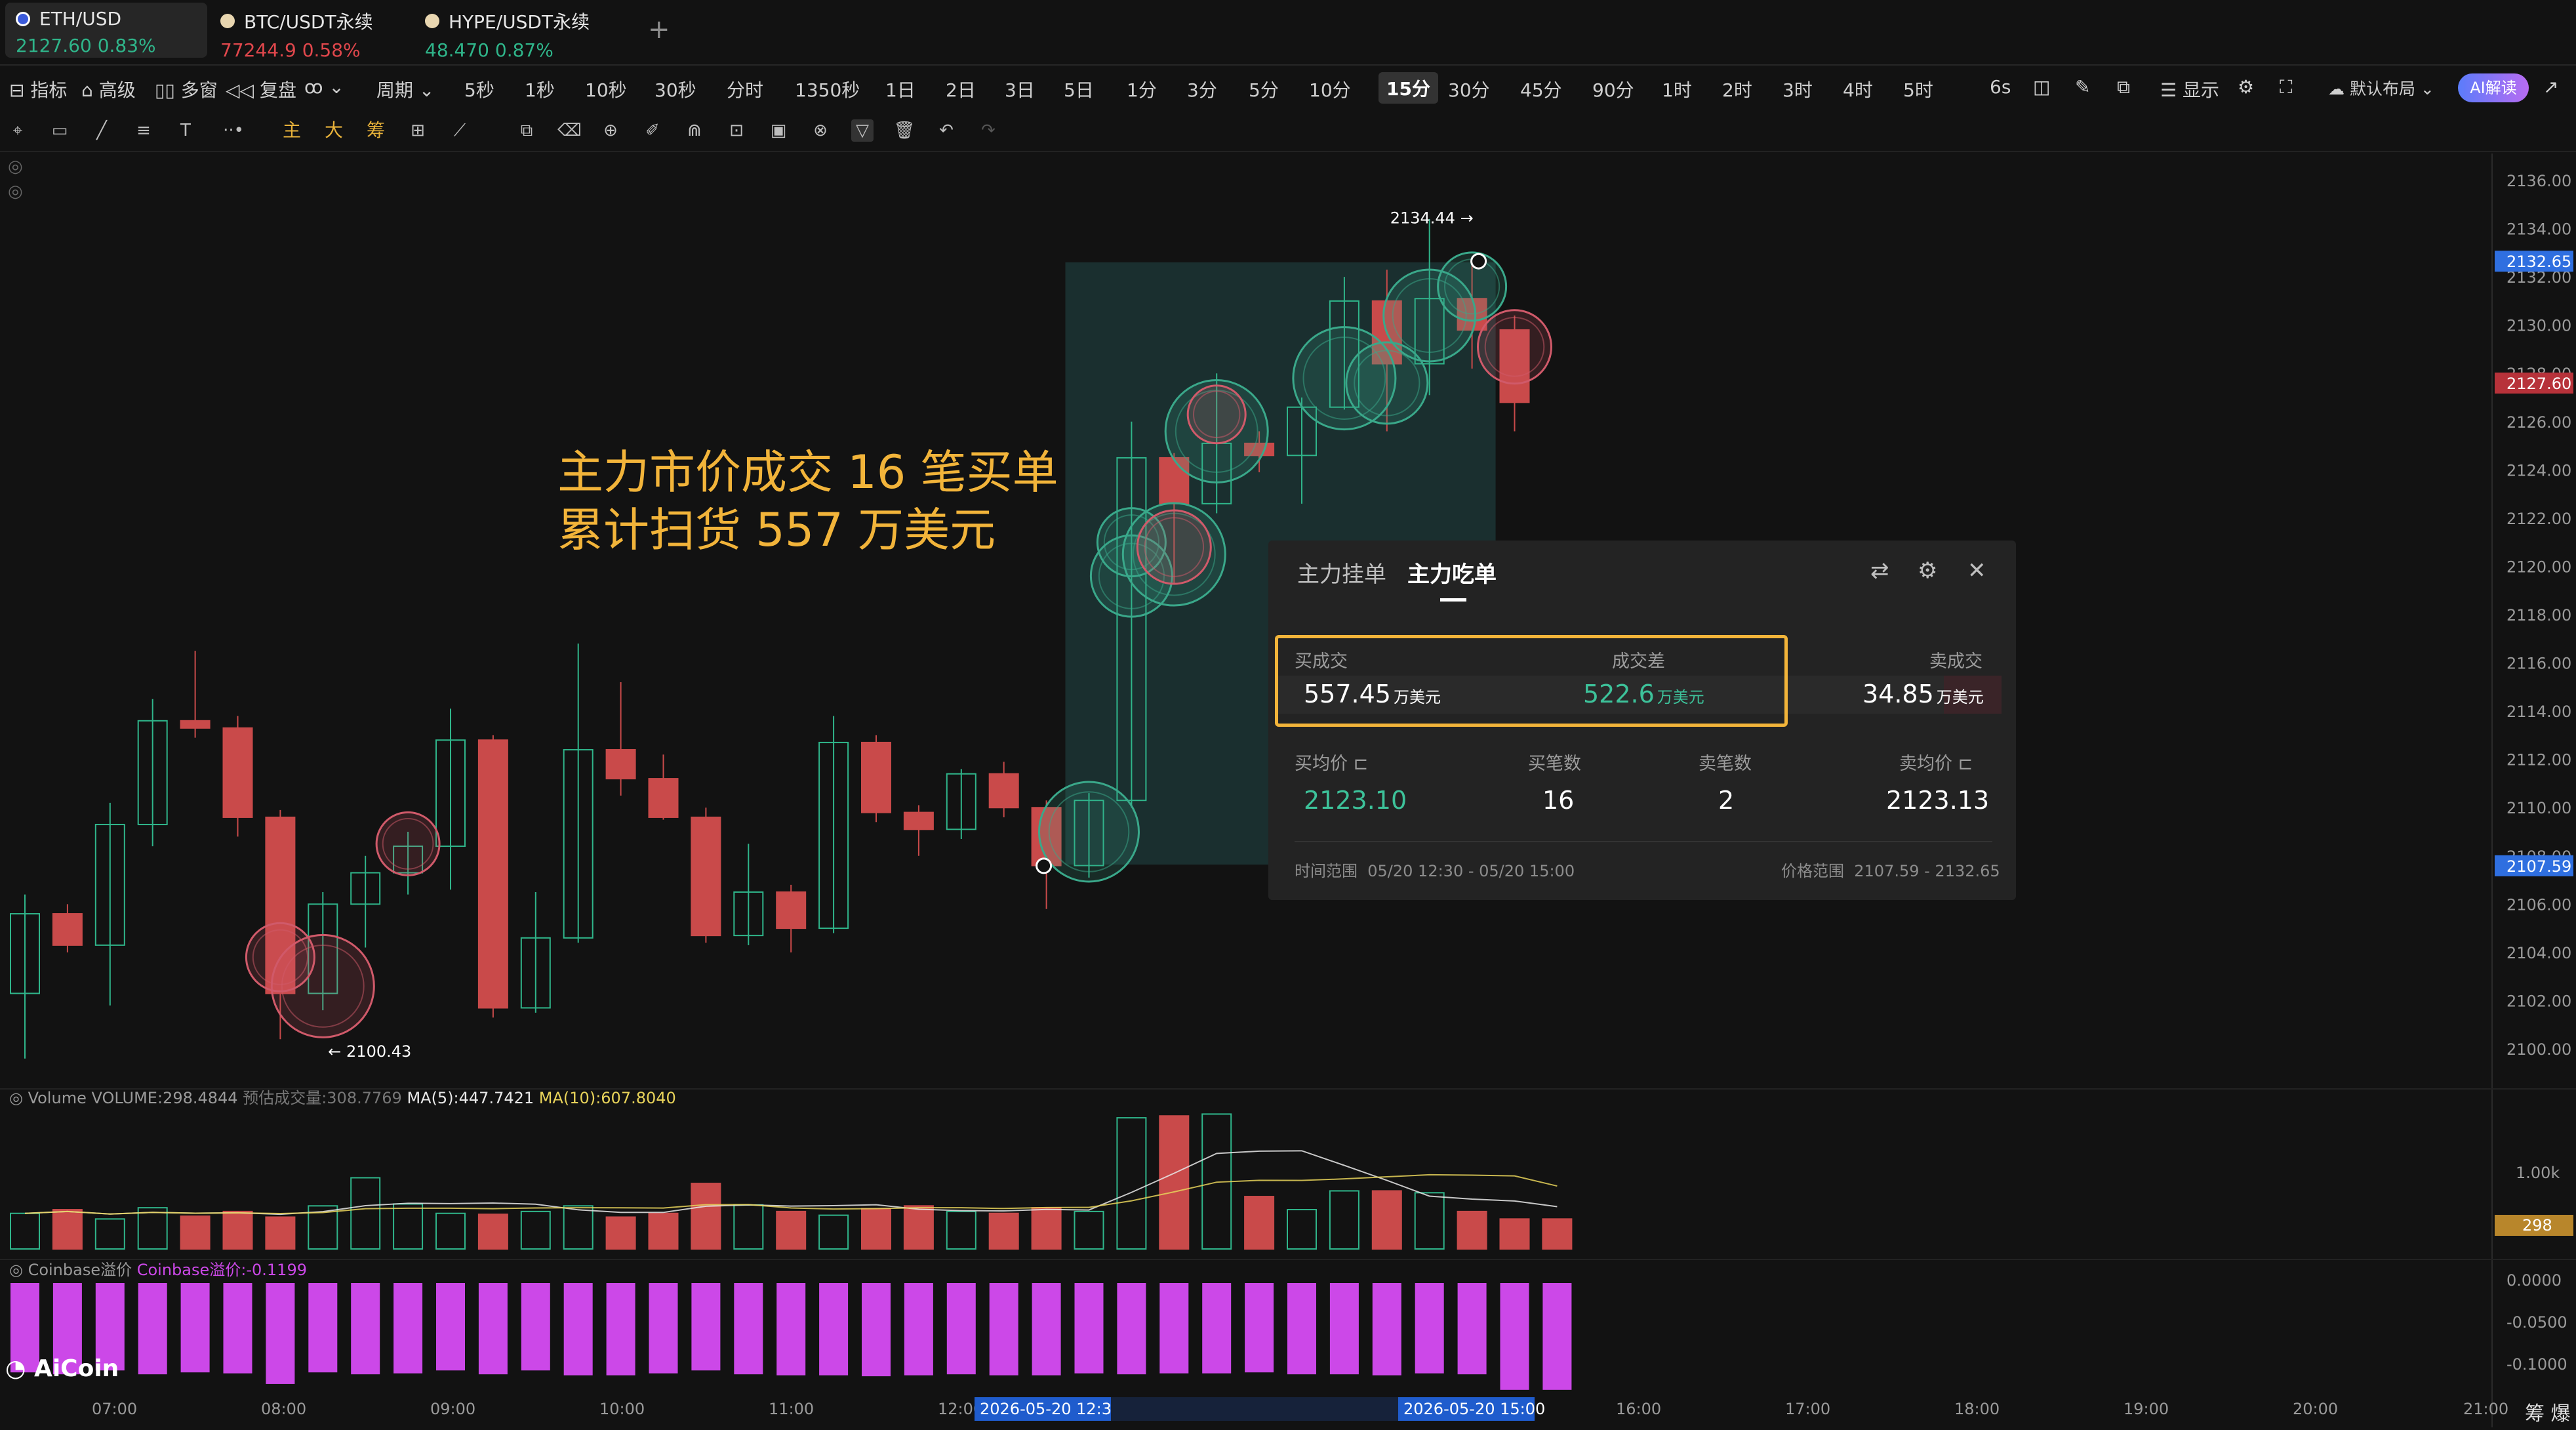 The height and width of the screenshot is (1430, 2576). I want to click on chart-type-dropdown: ꝏ ⌄, so click(324, 87).